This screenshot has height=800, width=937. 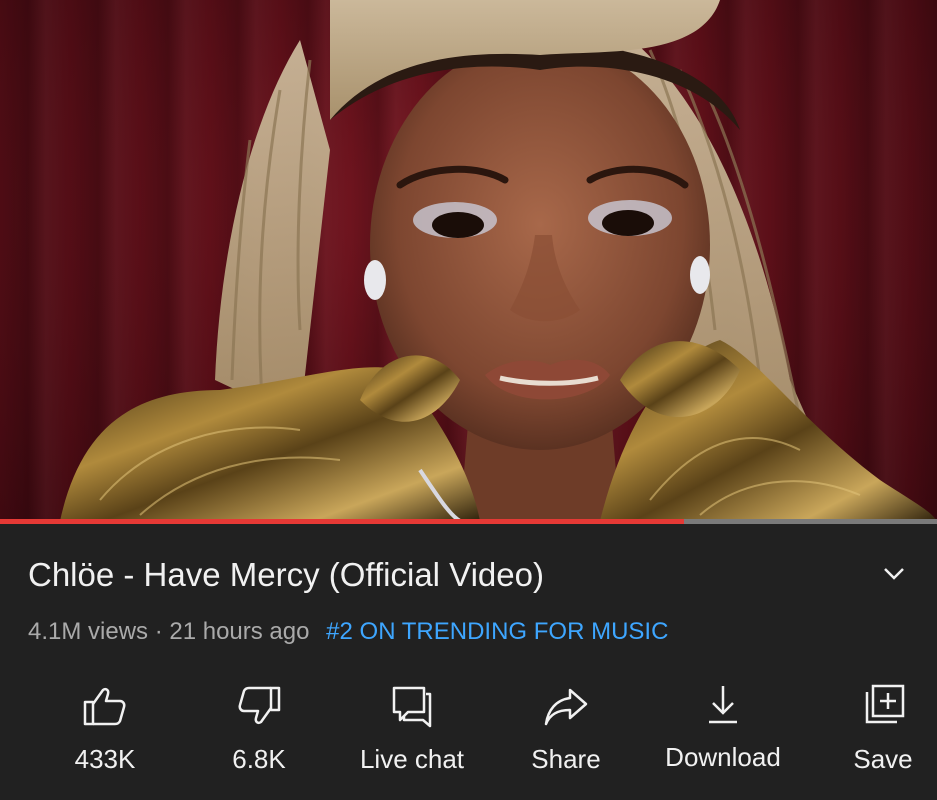 What do you see at coordinates (104, 706) in the screenshot?
I see `thumbs-up-icon` at bounding box center [104, 706].